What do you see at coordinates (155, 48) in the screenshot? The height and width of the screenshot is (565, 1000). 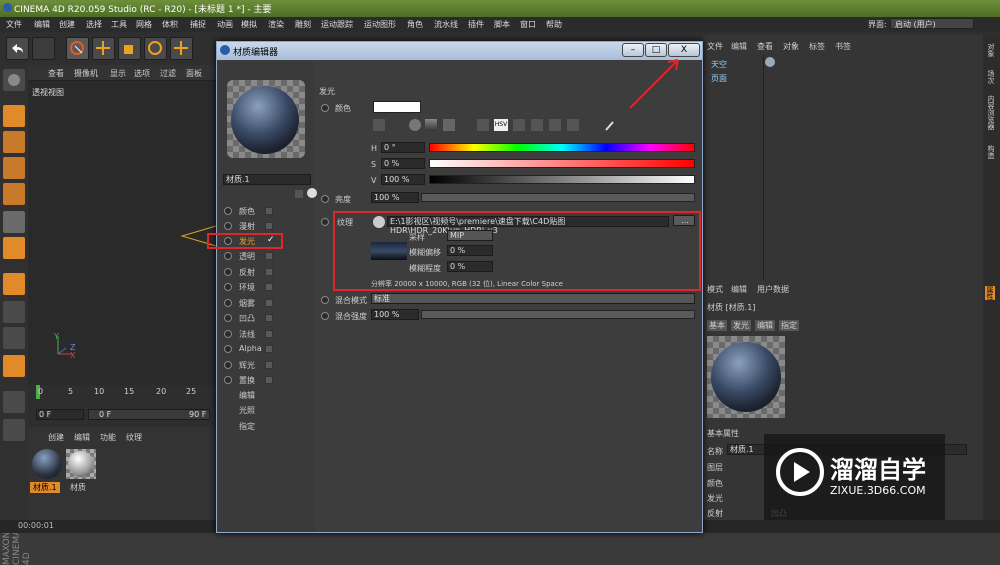 I see `rotate-icon` at bounding box center [155, 48].